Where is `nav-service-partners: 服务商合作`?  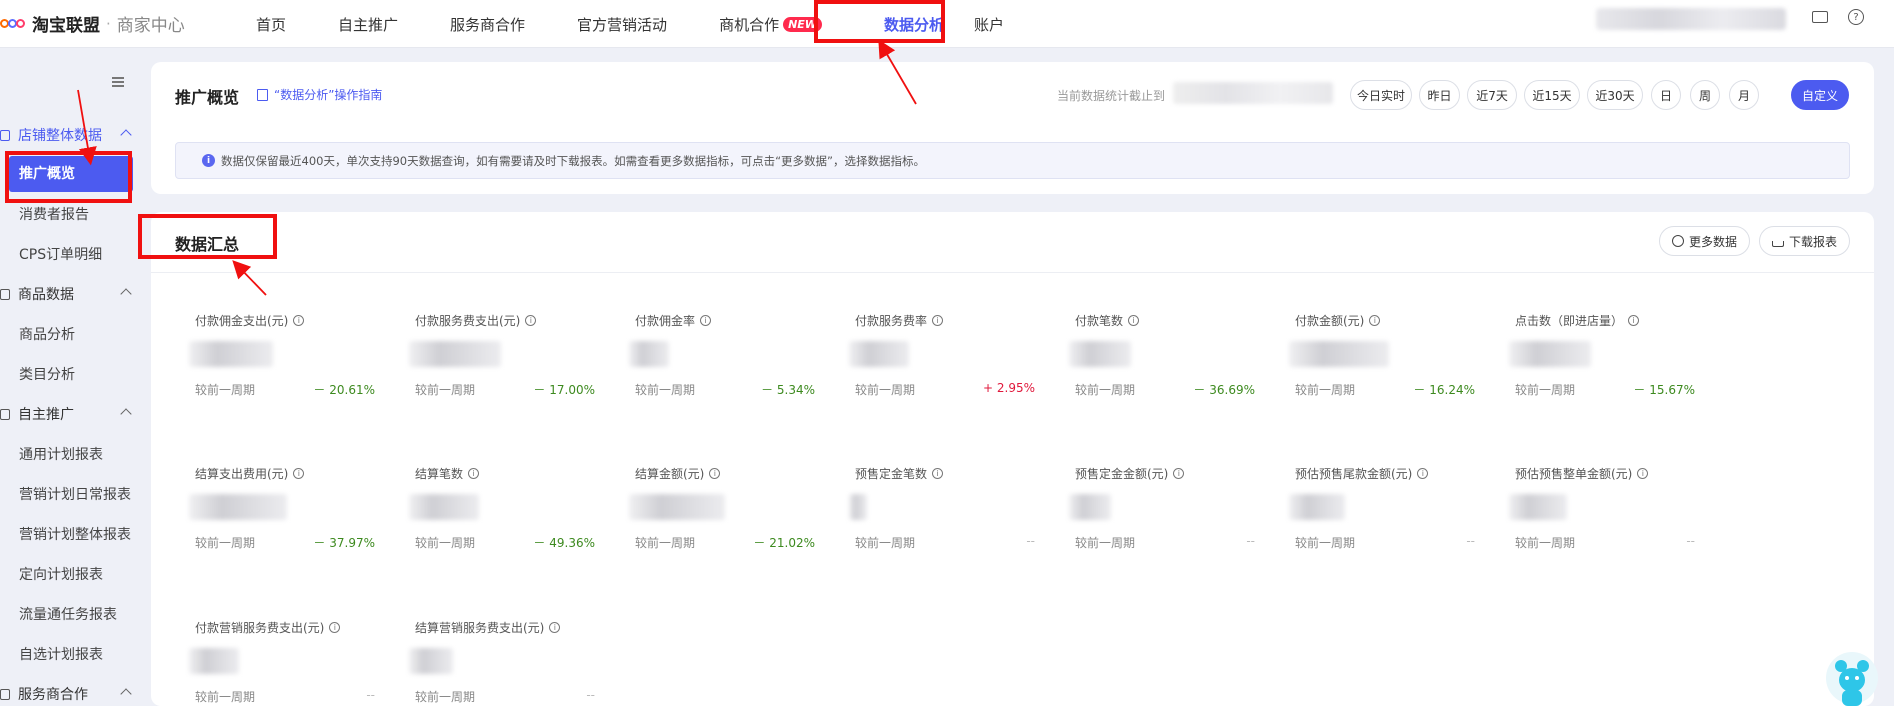 nav-service-partners: 服务商合作 is located at coordinates (487, 24).